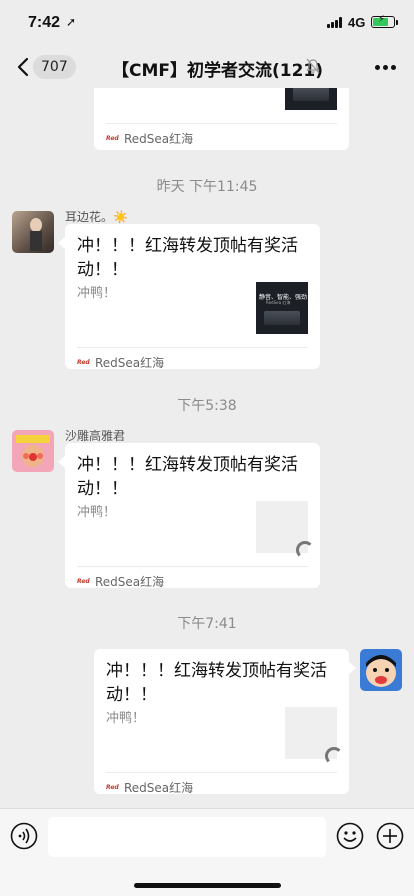 The image size is (414, 896). What do you see at coordinates (350, 836) in the screenshot?
I see `emoji-icon` at bounding box center [350, 836].